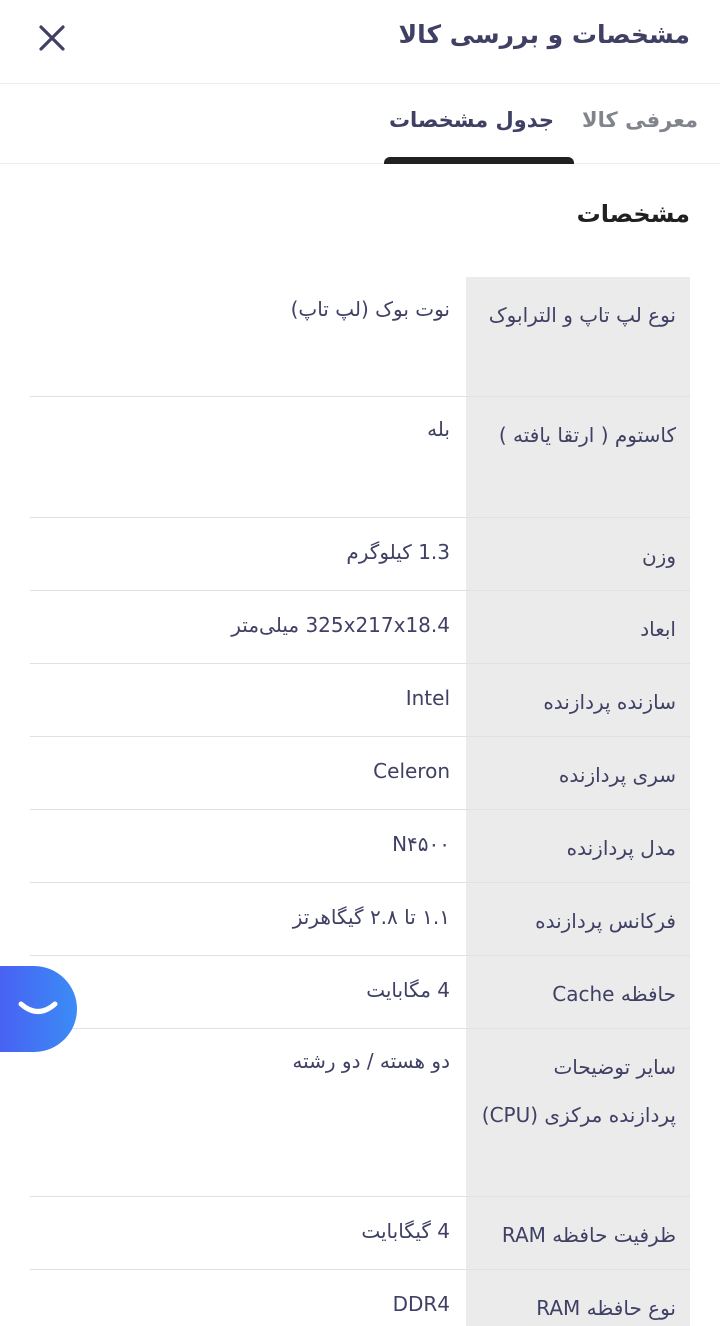  I want to click on close-icon, so click(52, 38).